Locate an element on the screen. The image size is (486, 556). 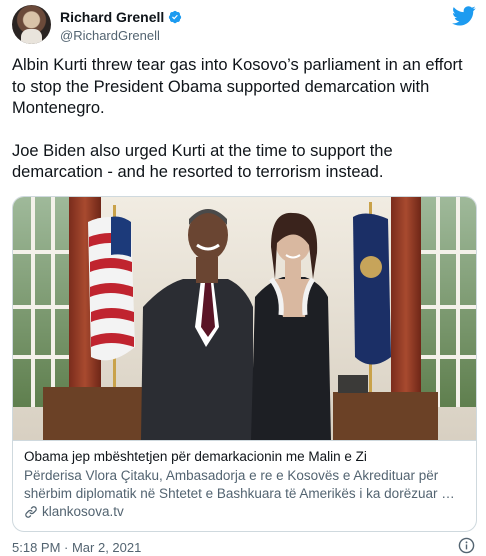
verified-badge-icon is located at coordinates (175, 17).